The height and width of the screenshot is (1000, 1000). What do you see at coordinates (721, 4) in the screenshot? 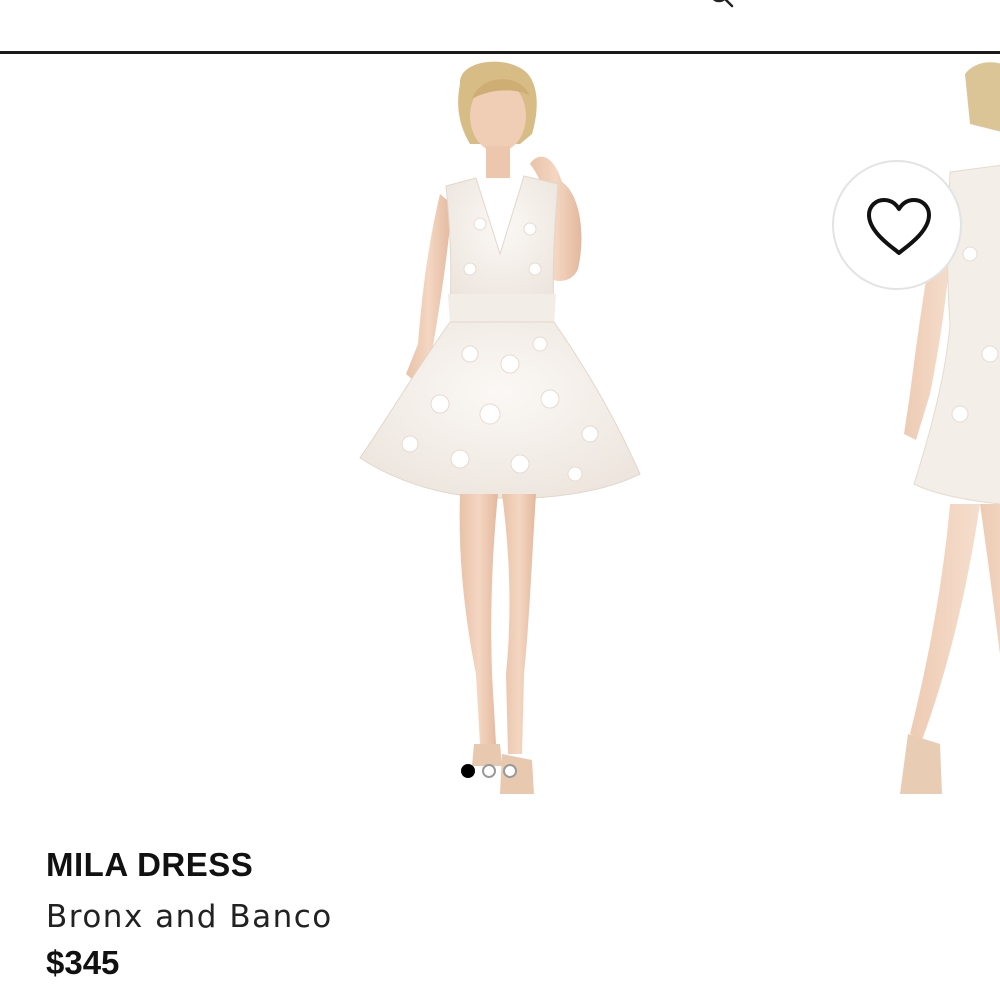
I see `search-icon` at bounding box center [721, 4].